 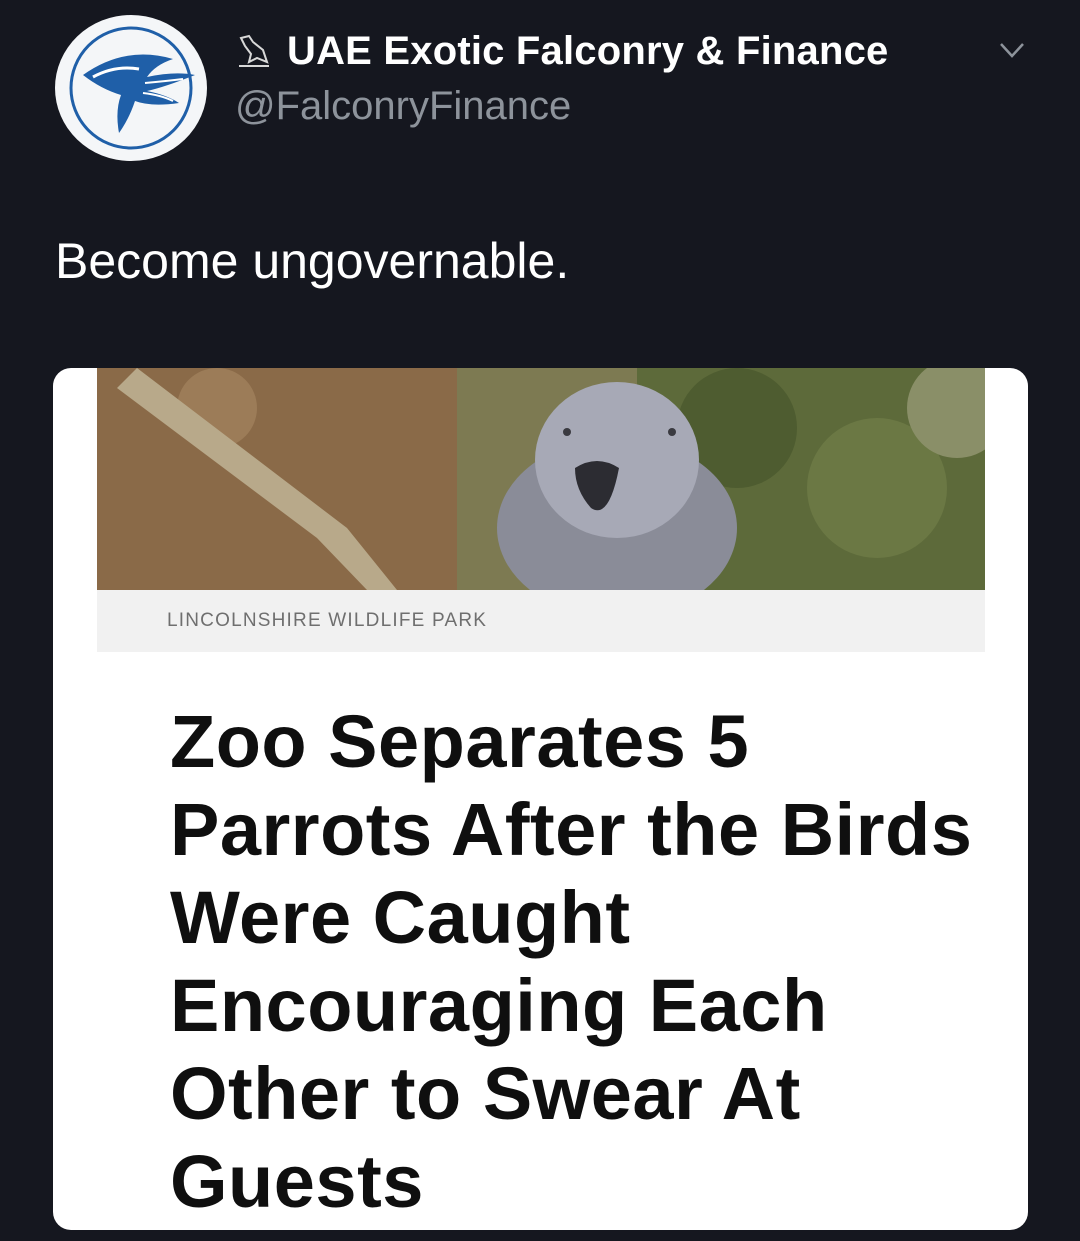 What do you see at coordinates (403, 106) in the screenshot?
I see `author-handle: @FalconryFinance` at bounding box center [403, 106].